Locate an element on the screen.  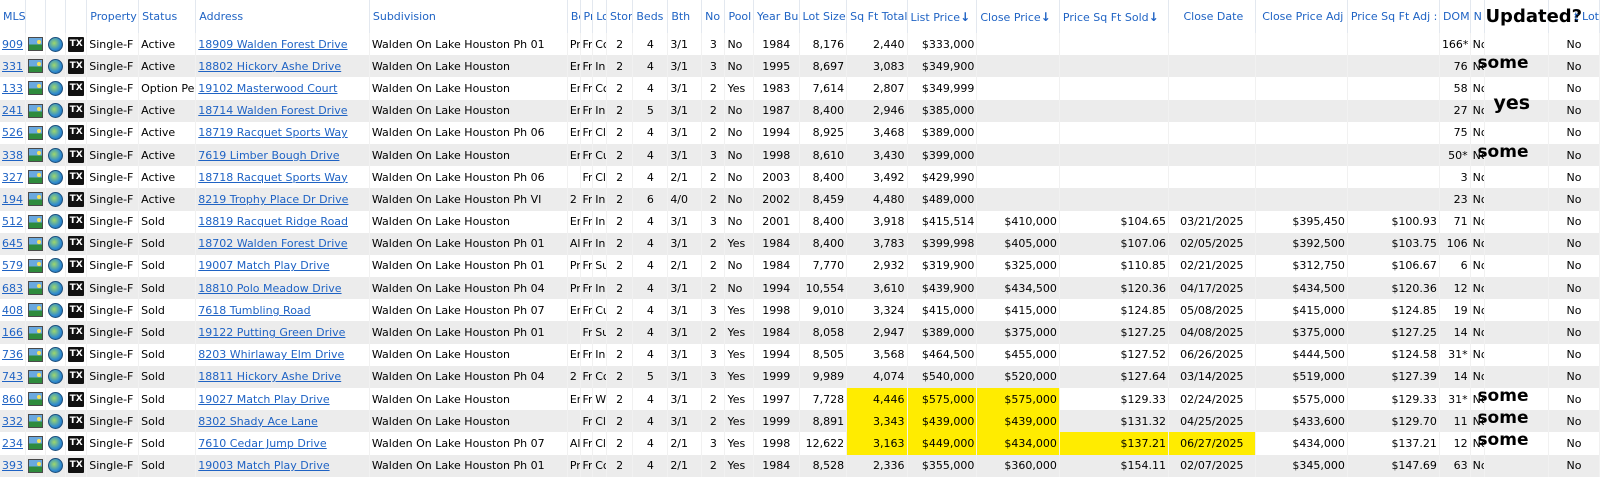
address-link-text: 18810 Polo Meadow Drive is located at coordinates (269, 288).